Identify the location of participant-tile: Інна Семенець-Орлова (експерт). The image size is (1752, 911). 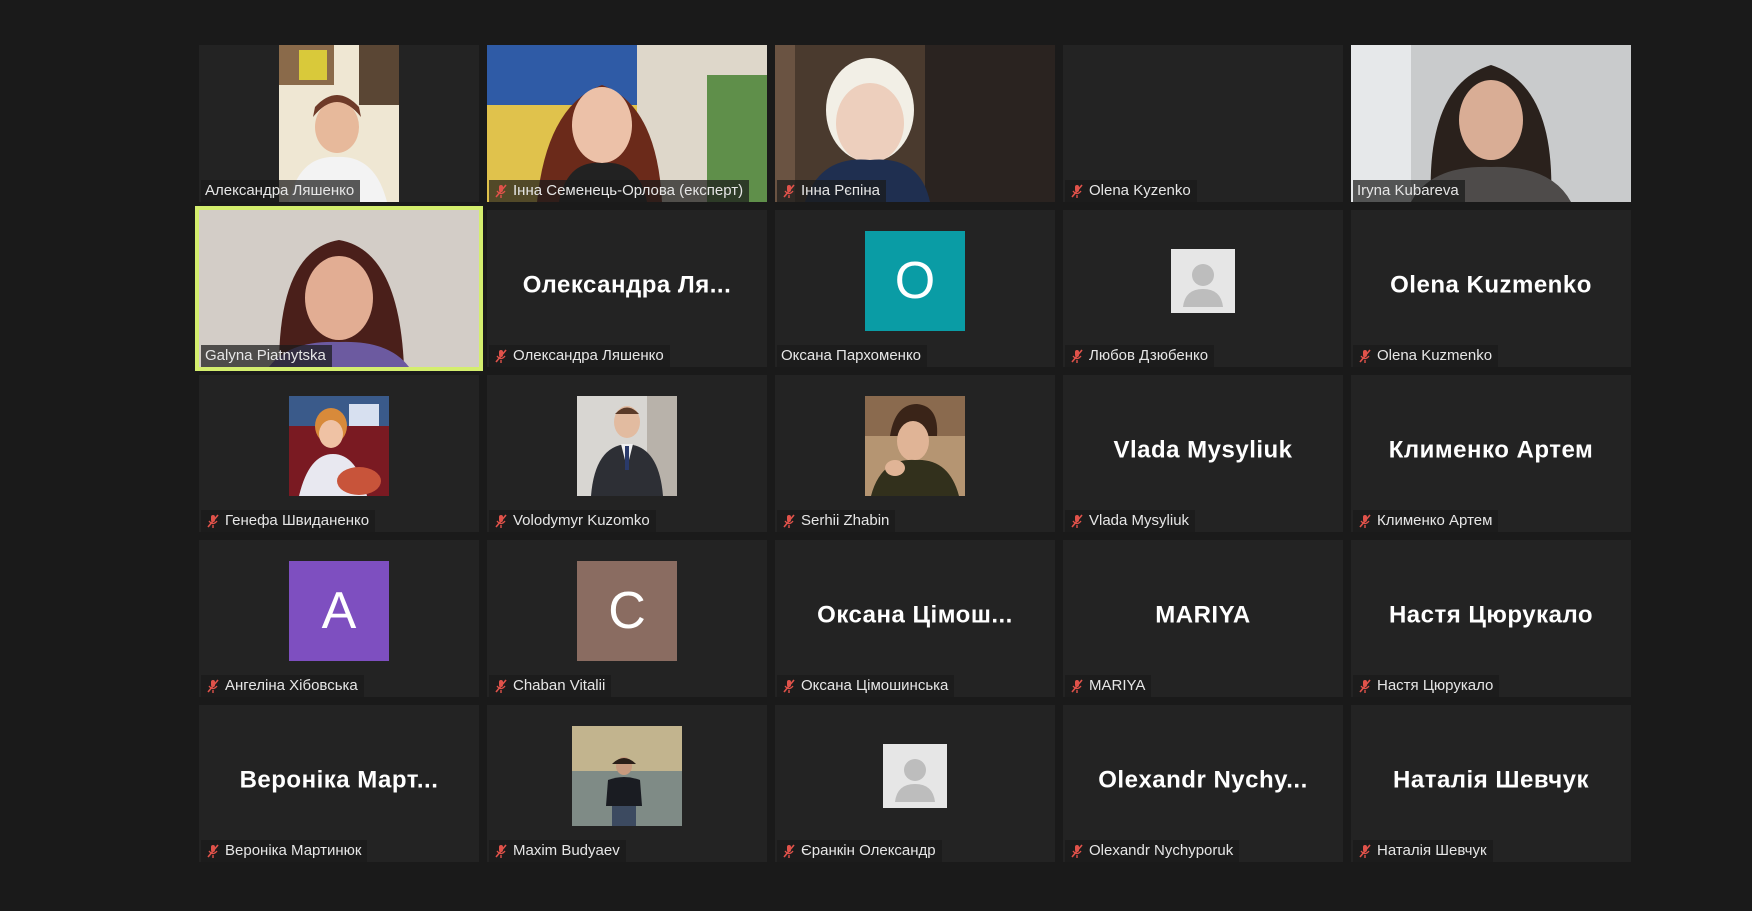
(627, 123).